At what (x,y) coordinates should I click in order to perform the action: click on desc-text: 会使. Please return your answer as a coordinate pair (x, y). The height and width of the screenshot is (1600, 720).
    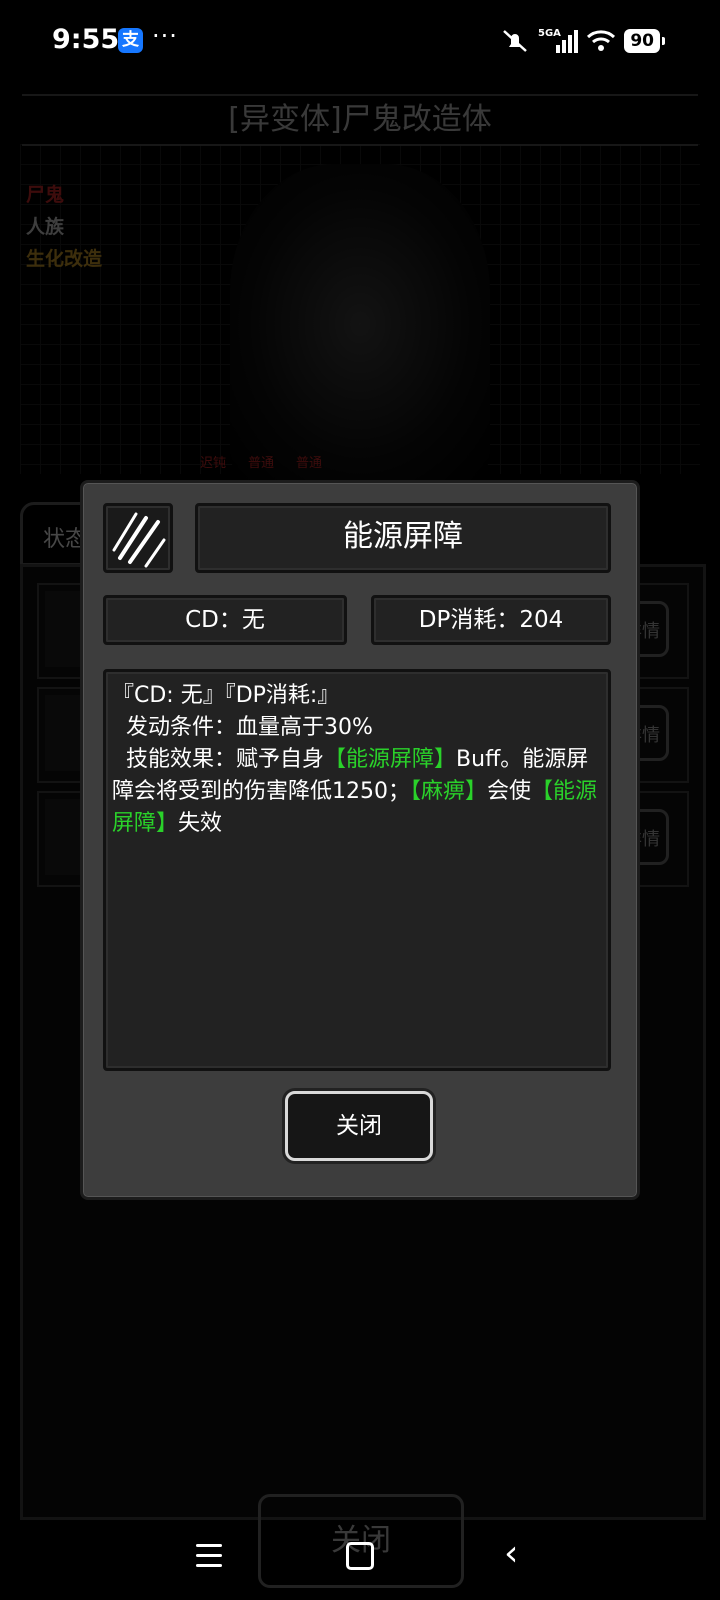
    Looking at the image, I should click on (509, 791).